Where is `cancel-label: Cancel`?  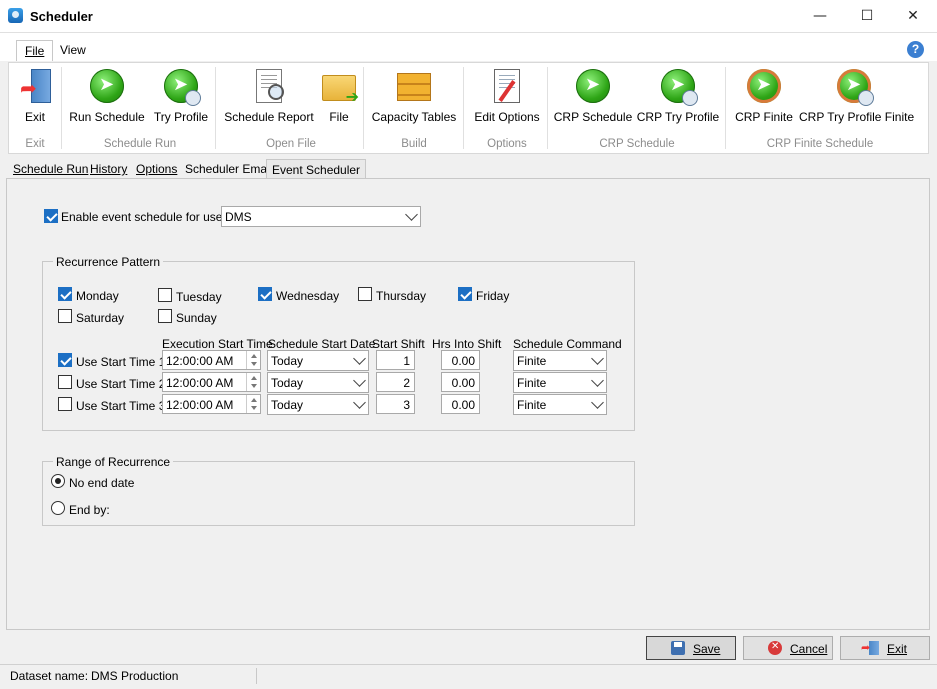
cancel-label: Cancel is located at coordinates (809, 649).